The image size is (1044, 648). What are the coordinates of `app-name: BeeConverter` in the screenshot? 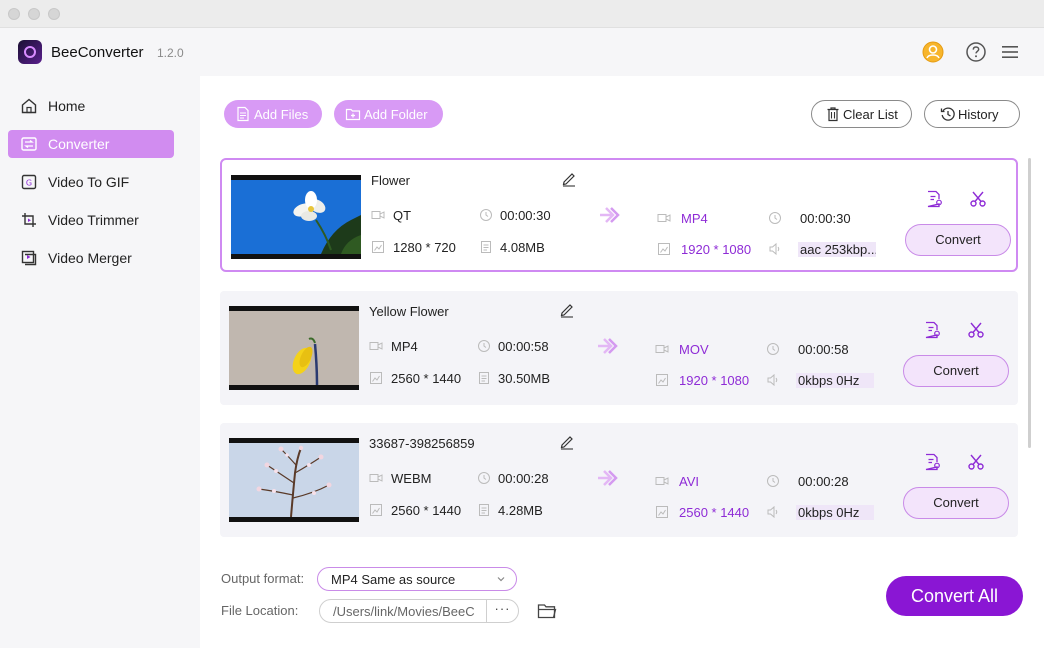 It's located at (97, 52).